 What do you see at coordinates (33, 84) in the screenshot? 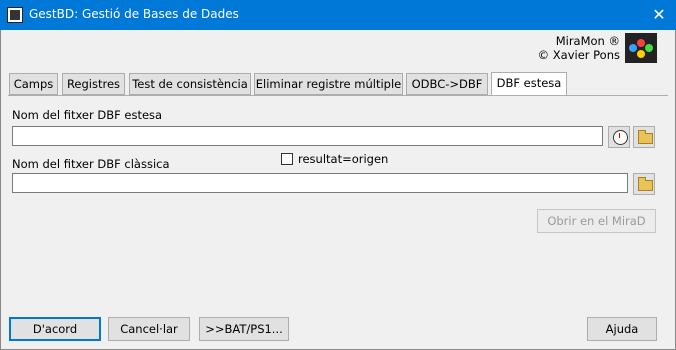
I see `tab-camps: Camps` at bounding box center [33, 84].